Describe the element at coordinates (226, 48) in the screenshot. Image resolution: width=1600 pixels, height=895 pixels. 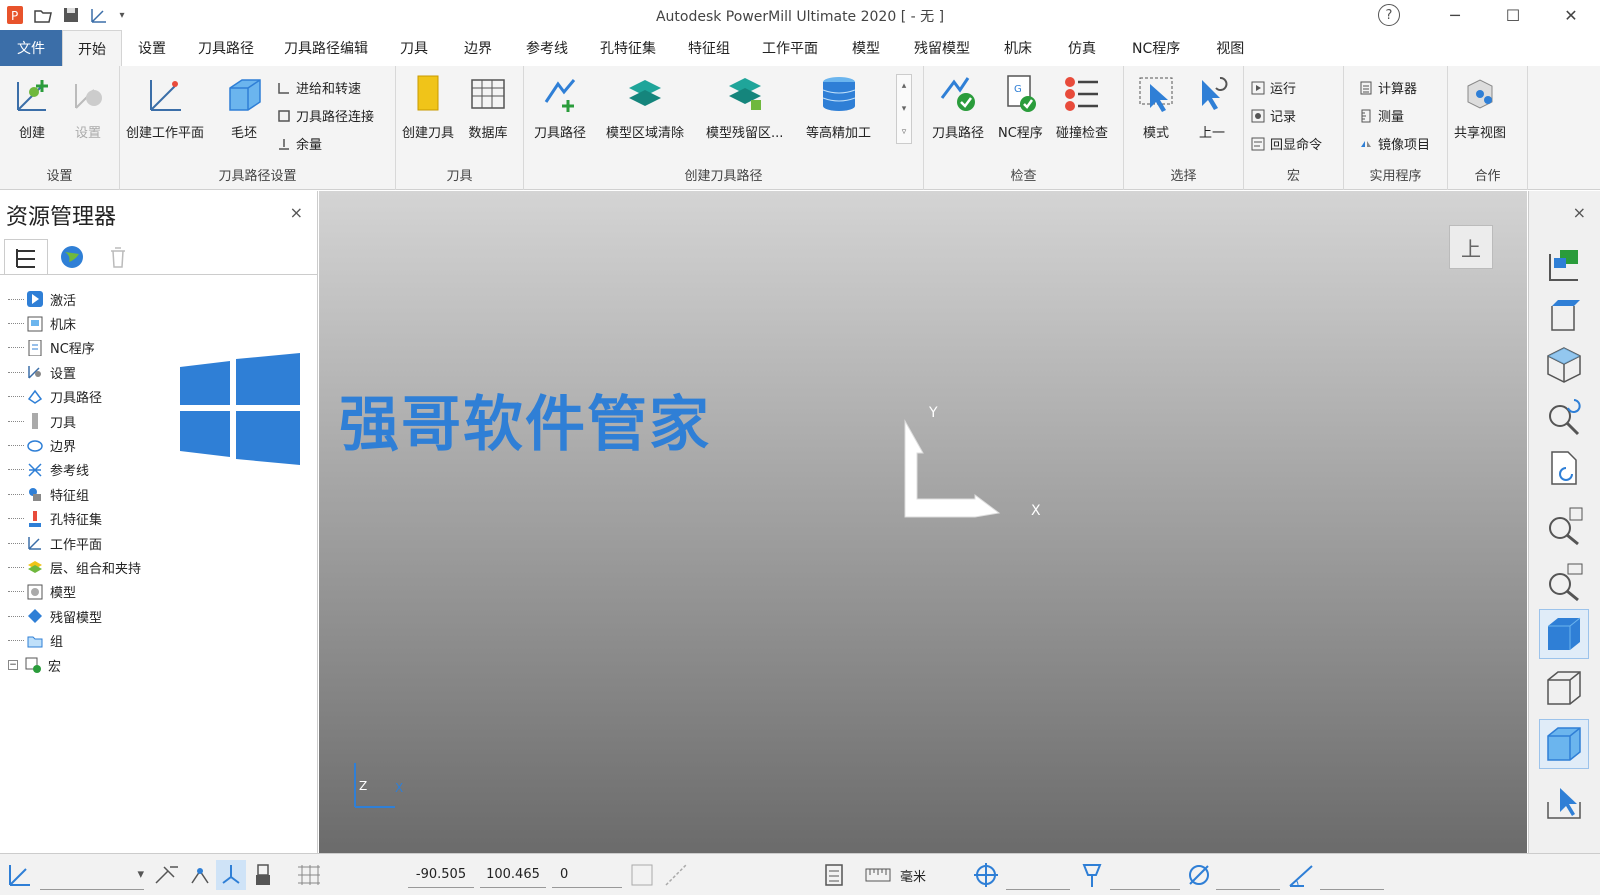
I see `tab-toolpaths: 刀具路径` at that location.